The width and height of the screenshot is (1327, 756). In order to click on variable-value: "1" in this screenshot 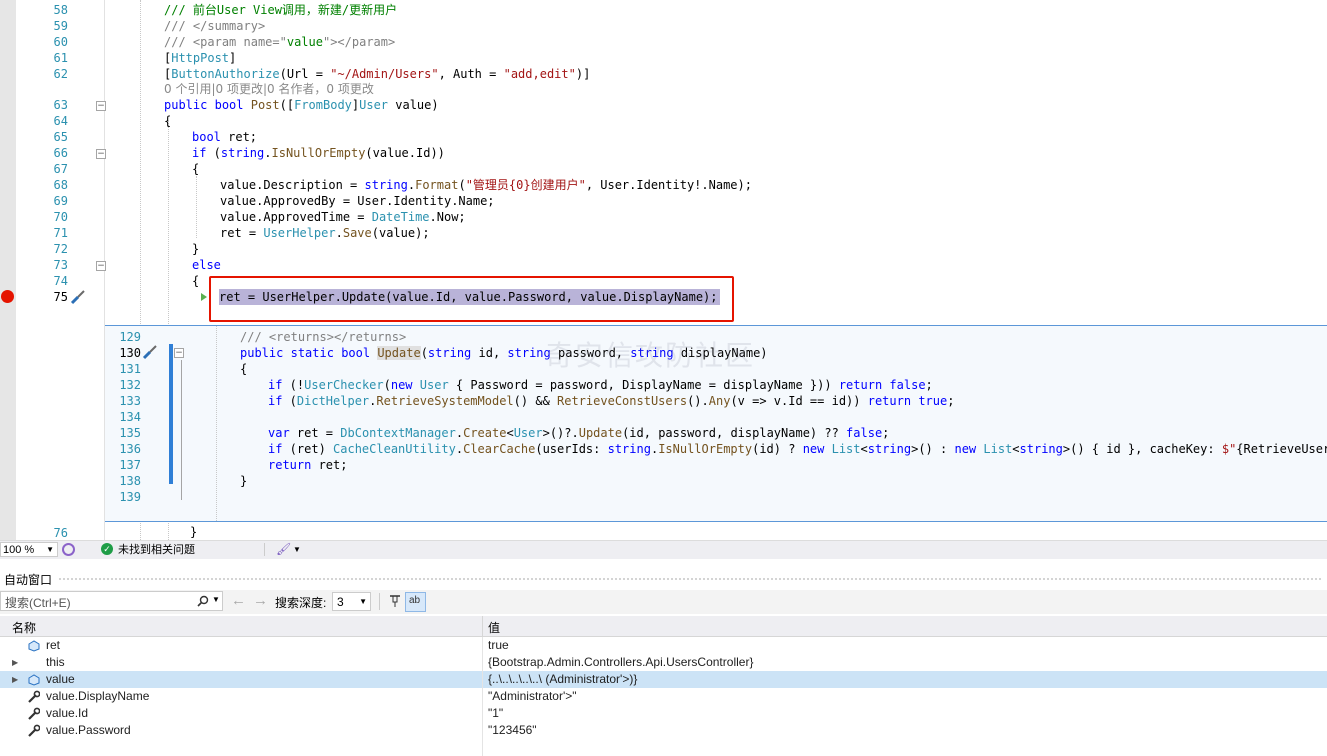, I will do `click(495, 713)`.